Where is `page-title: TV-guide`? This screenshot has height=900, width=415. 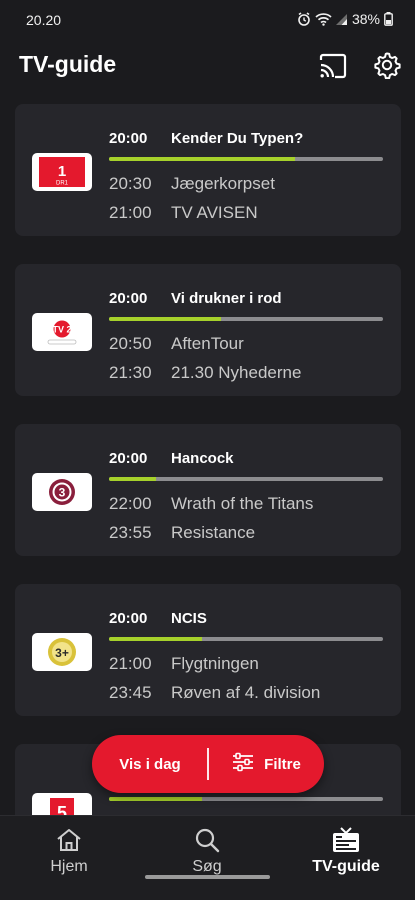
page-title: TV-guide is located at coordinates (68, 64).